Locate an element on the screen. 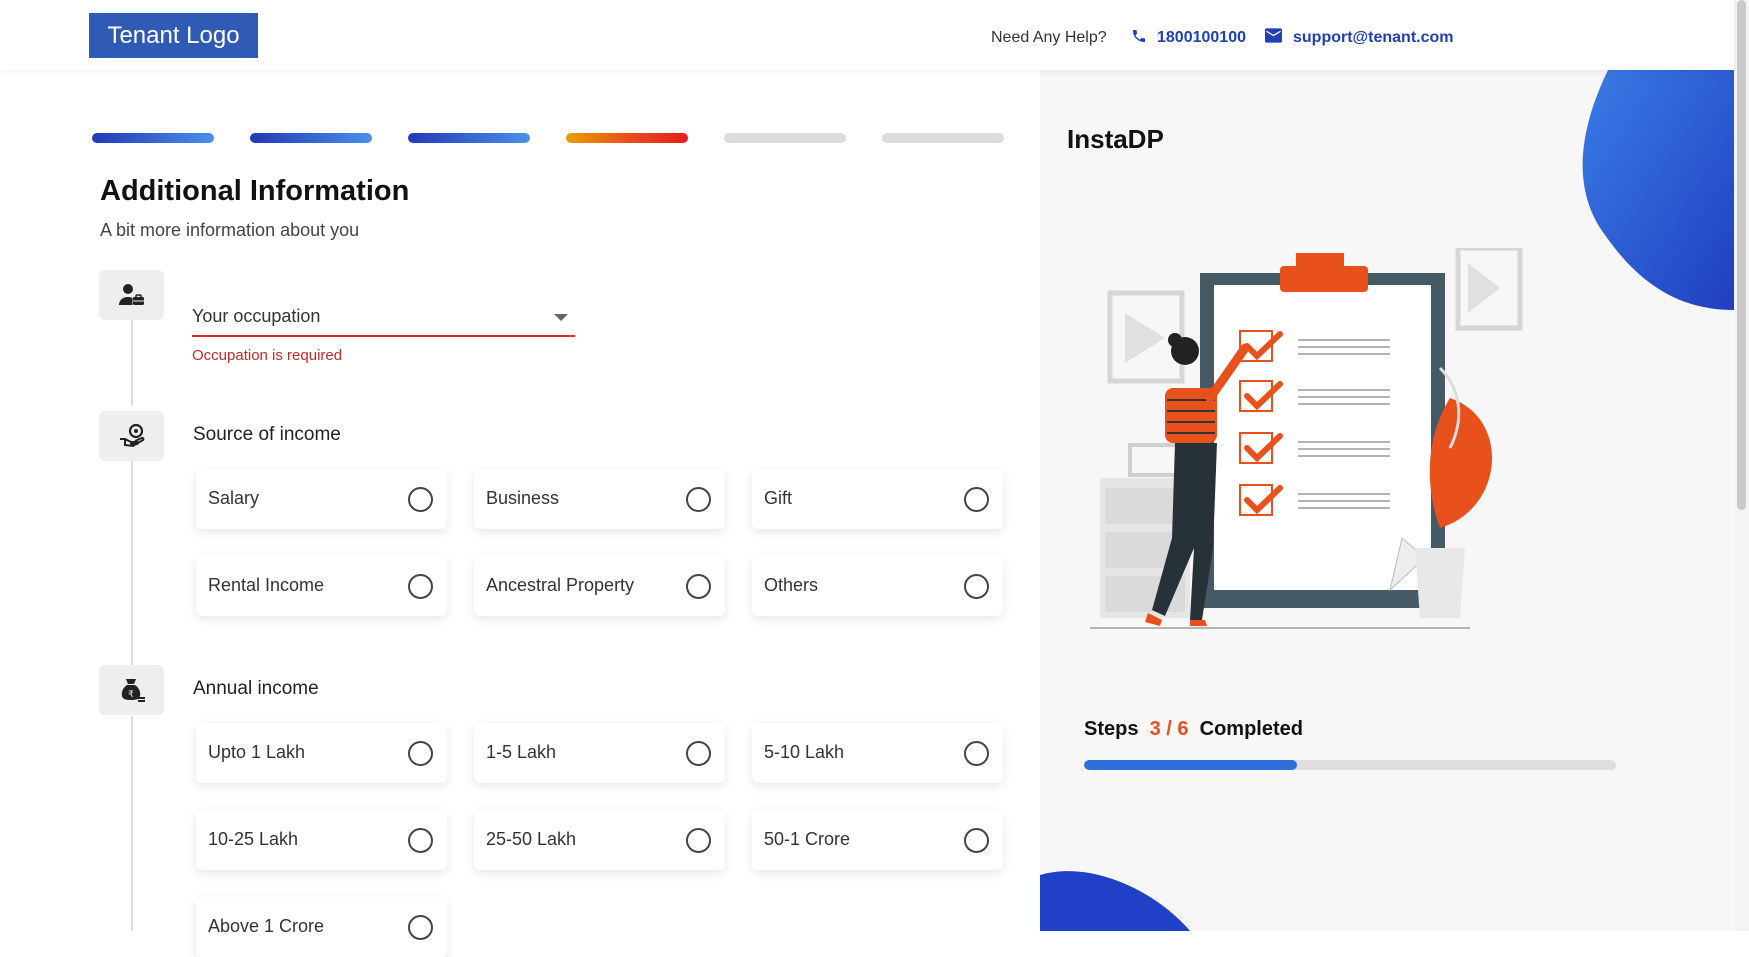  option-label: 1-5 Lakh is located at coordinates (521, 752).